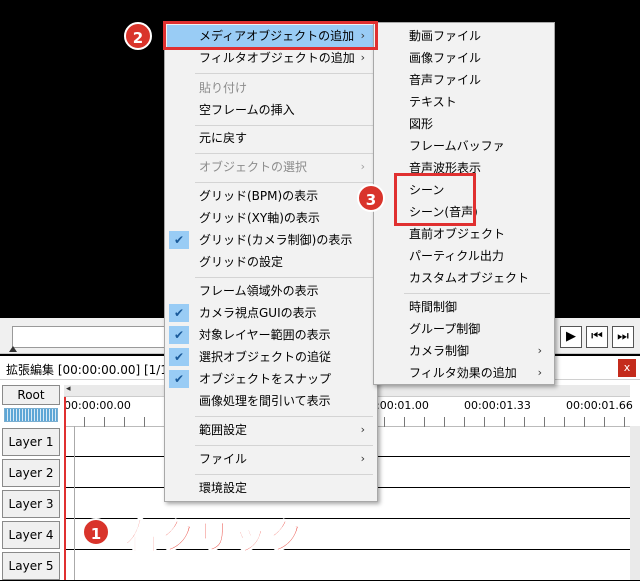 This screenshot has width=640, height=581. What do you see at coordinates (464, 146) in the screenshot?
I see `submenu-item-frame-buffer: フレームバッファ` at bounding box center [464, 146].